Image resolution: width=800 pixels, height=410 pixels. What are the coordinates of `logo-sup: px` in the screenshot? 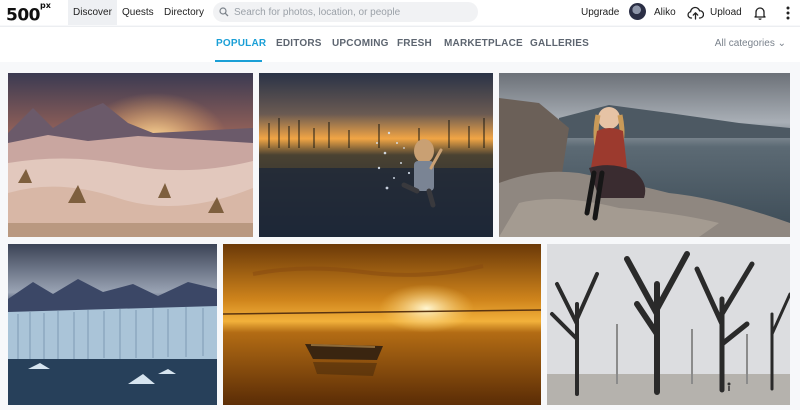 It's located at (45, 5).